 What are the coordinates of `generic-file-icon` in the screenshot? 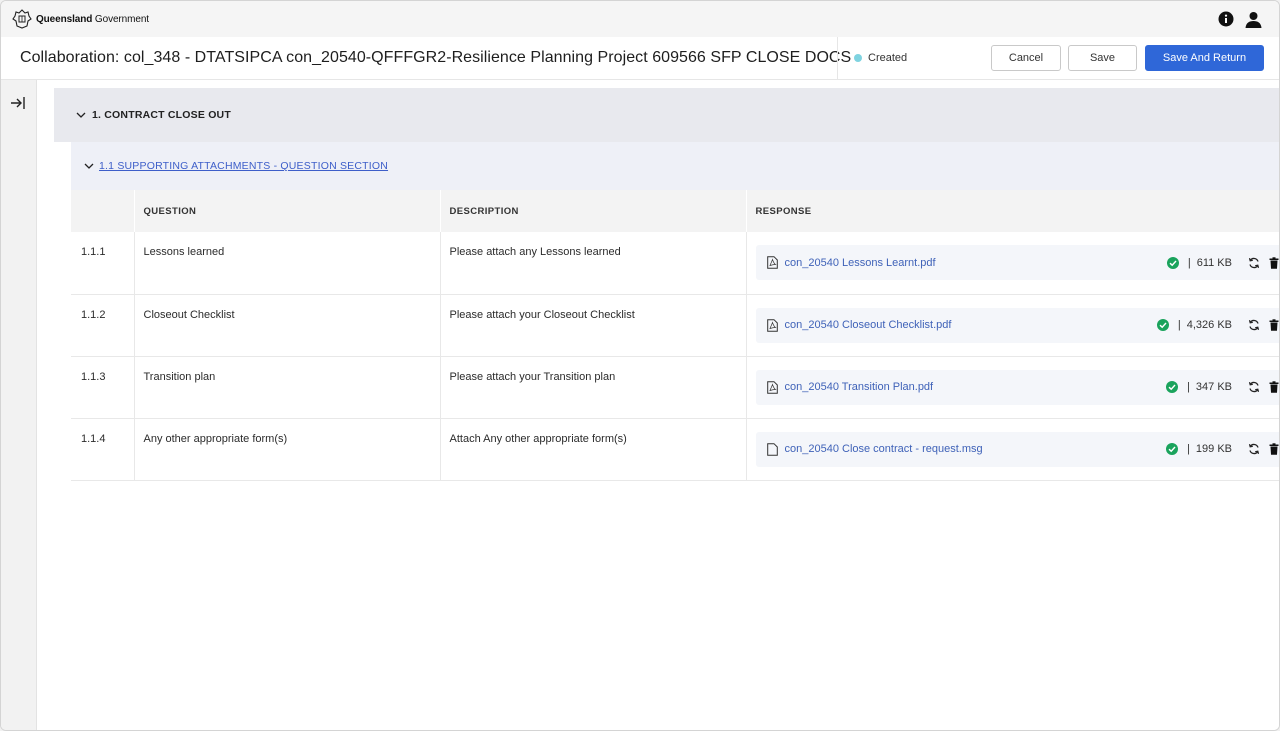 It's located at (772, 449).